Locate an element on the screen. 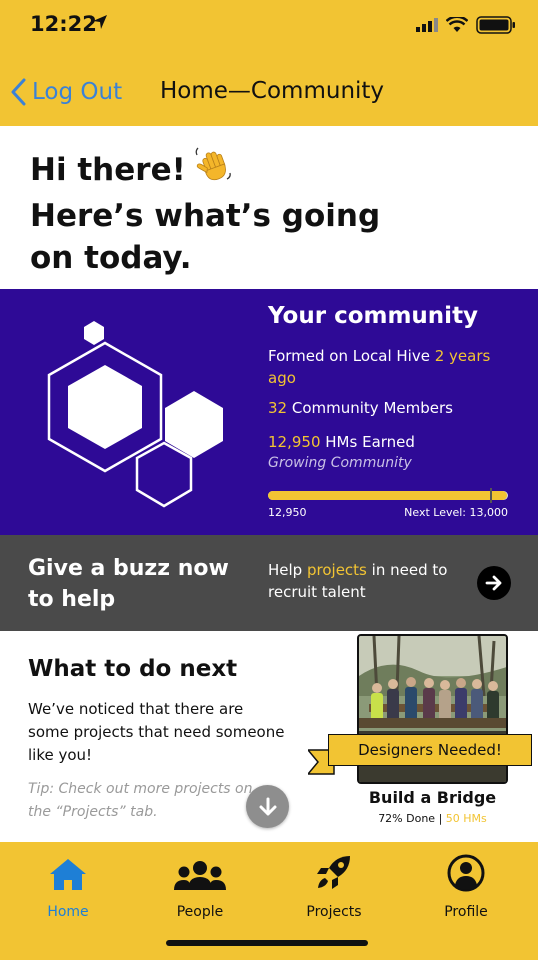 Image resolution: width=538 pixels, height=960 pixels. community-members: 32 Community Members is located at coordinates (360, 408).